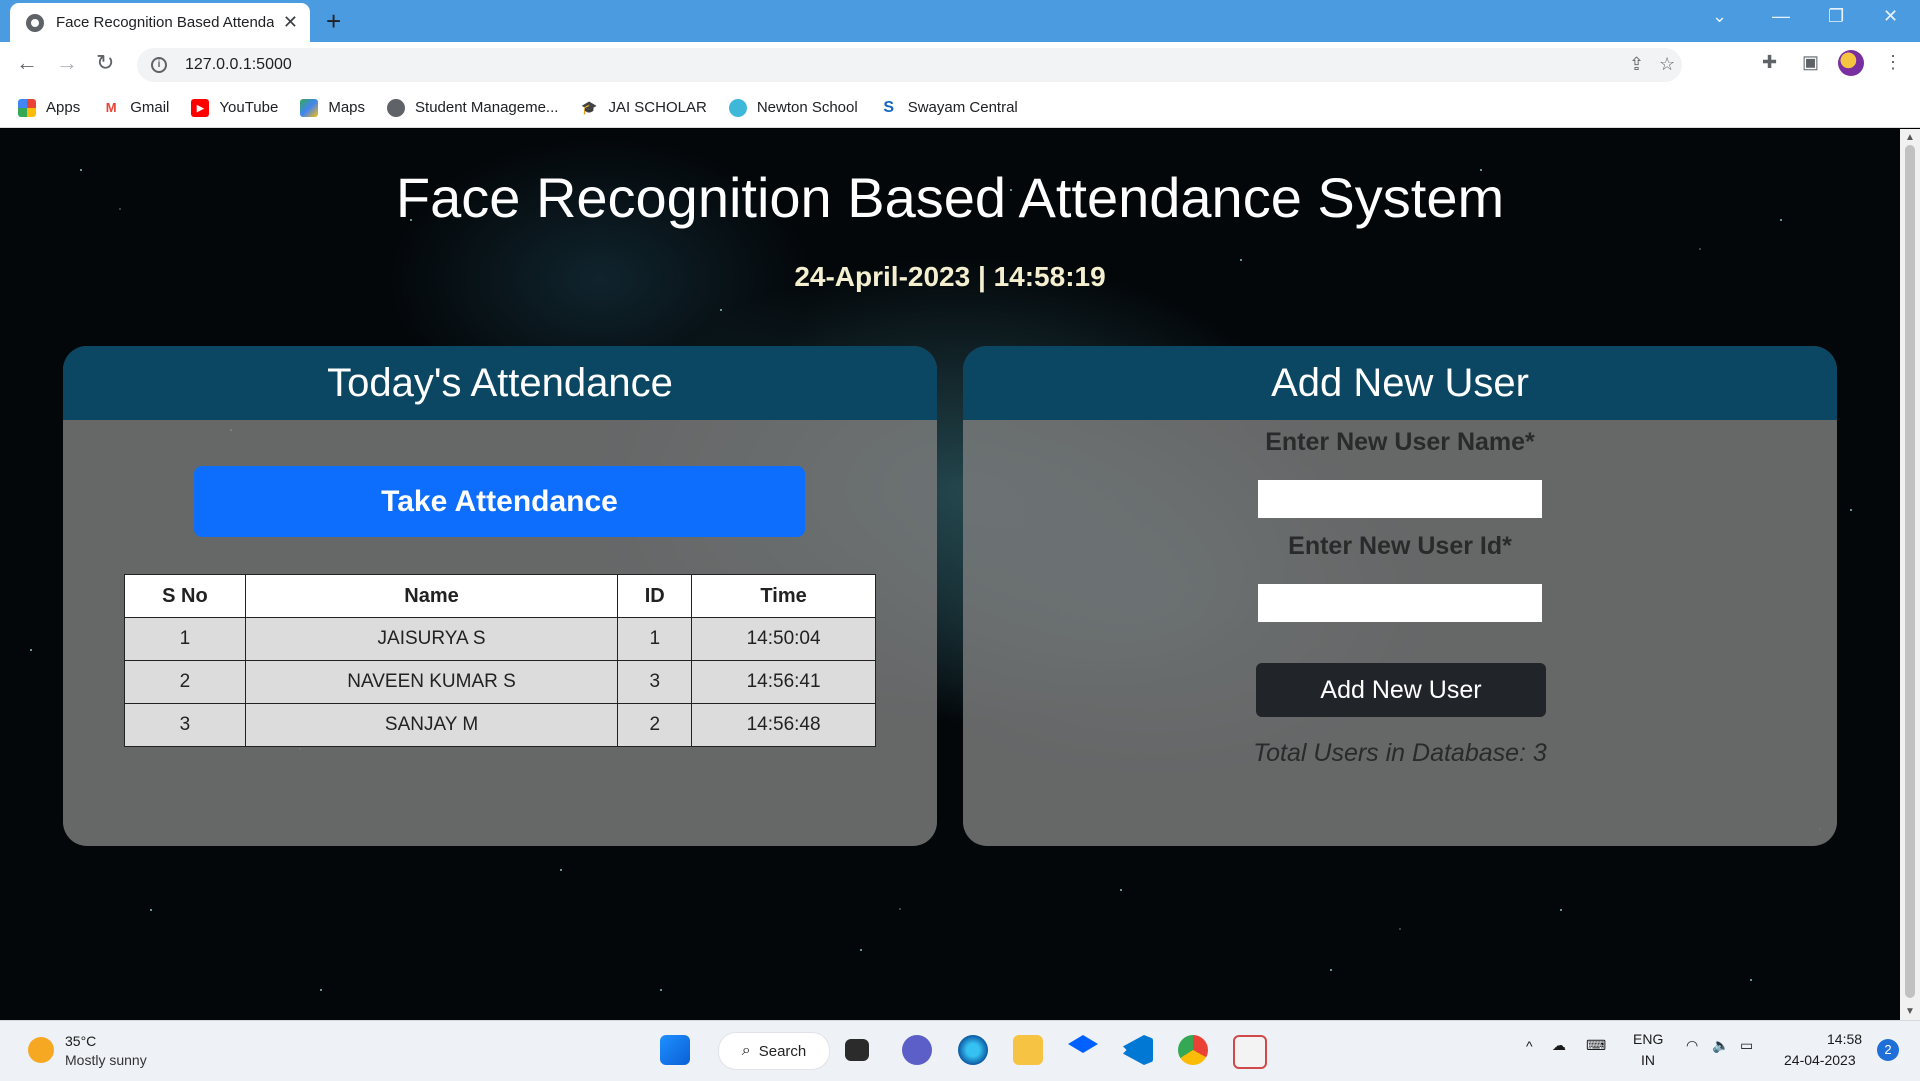 The height and width of the screenshot is (1081, 1920). Describe the element at coordinates (309, 107) in the screenshot. I see `maps-icon` at that location.